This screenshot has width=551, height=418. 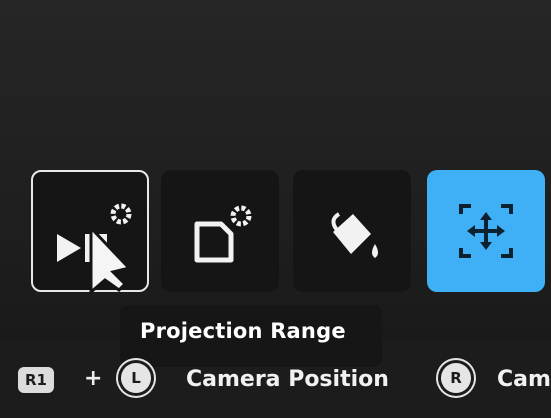 What do you see at coordinates (287, 379) in the screenshot?
I see `camera-position-label: Camera Position` at bounding box center [287, 379].